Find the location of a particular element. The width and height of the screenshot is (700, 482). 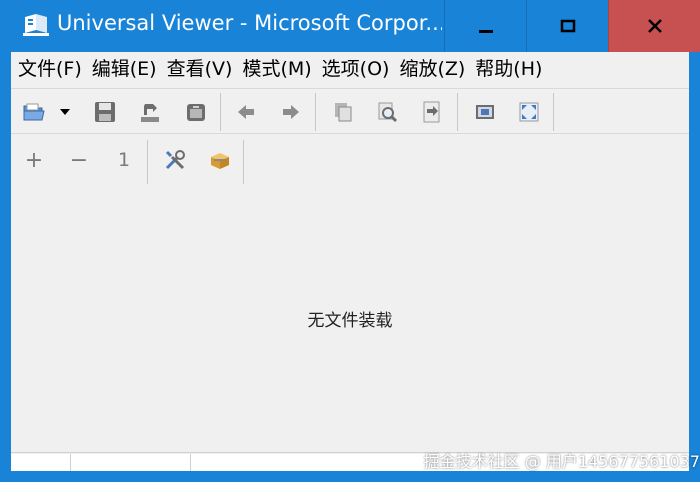

minimize-button is located at coordinates (485, 26).